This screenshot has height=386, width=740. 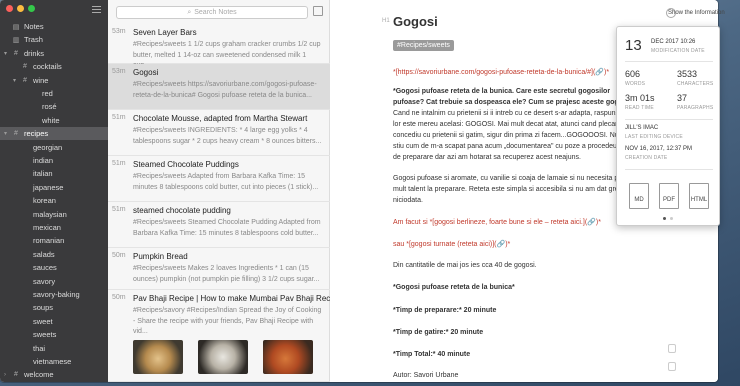 I want to click on note-title: Gogosi, so click(x=415, y=21).